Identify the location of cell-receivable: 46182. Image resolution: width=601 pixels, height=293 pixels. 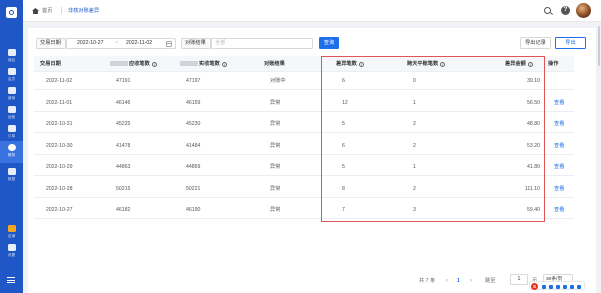
(123, 210).